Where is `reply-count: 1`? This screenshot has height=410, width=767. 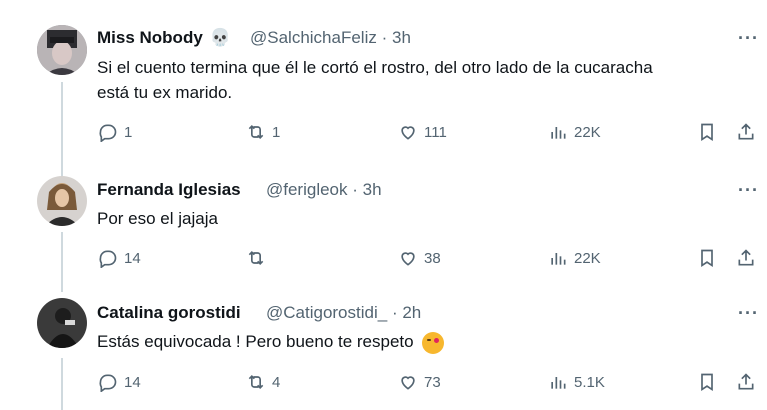
reply-count: 1 is located at coordinates (128, 132).